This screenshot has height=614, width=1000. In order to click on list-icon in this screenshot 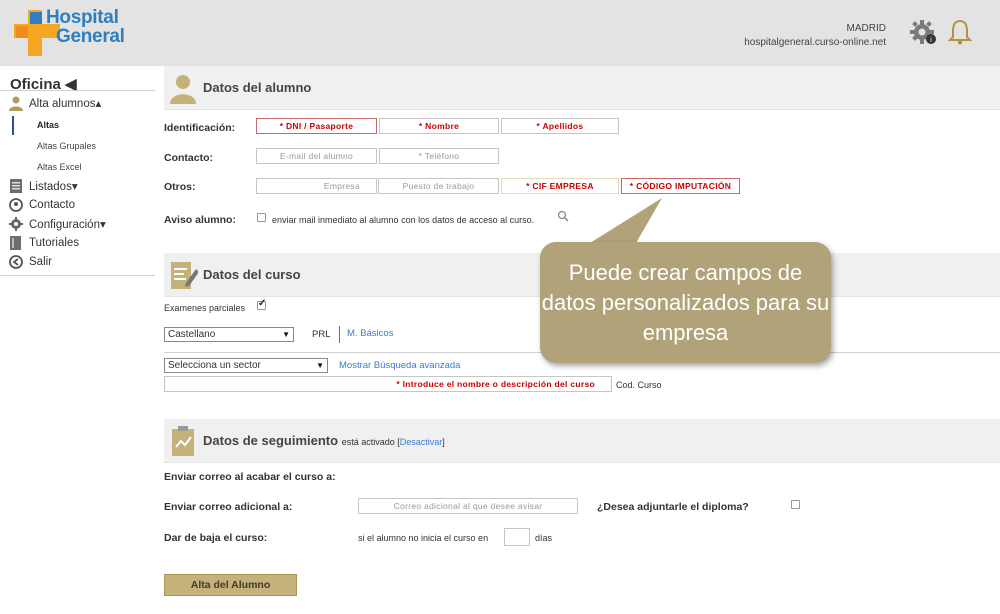, I will do `click(16, 186)`.